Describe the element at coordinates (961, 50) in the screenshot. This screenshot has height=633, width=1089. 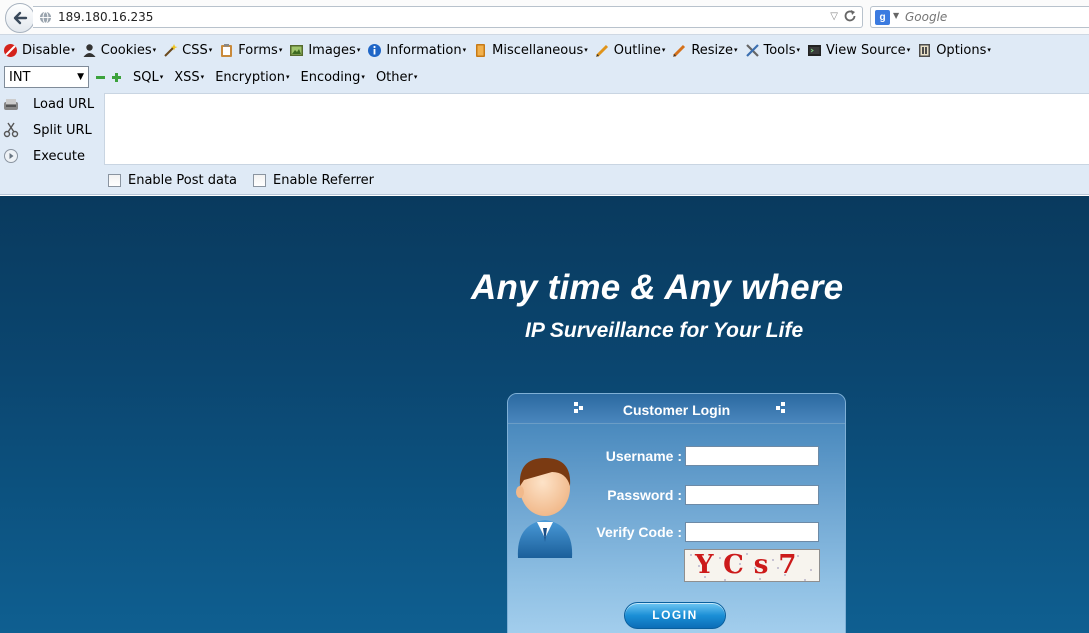
I see `menu-label: Options` at that location.